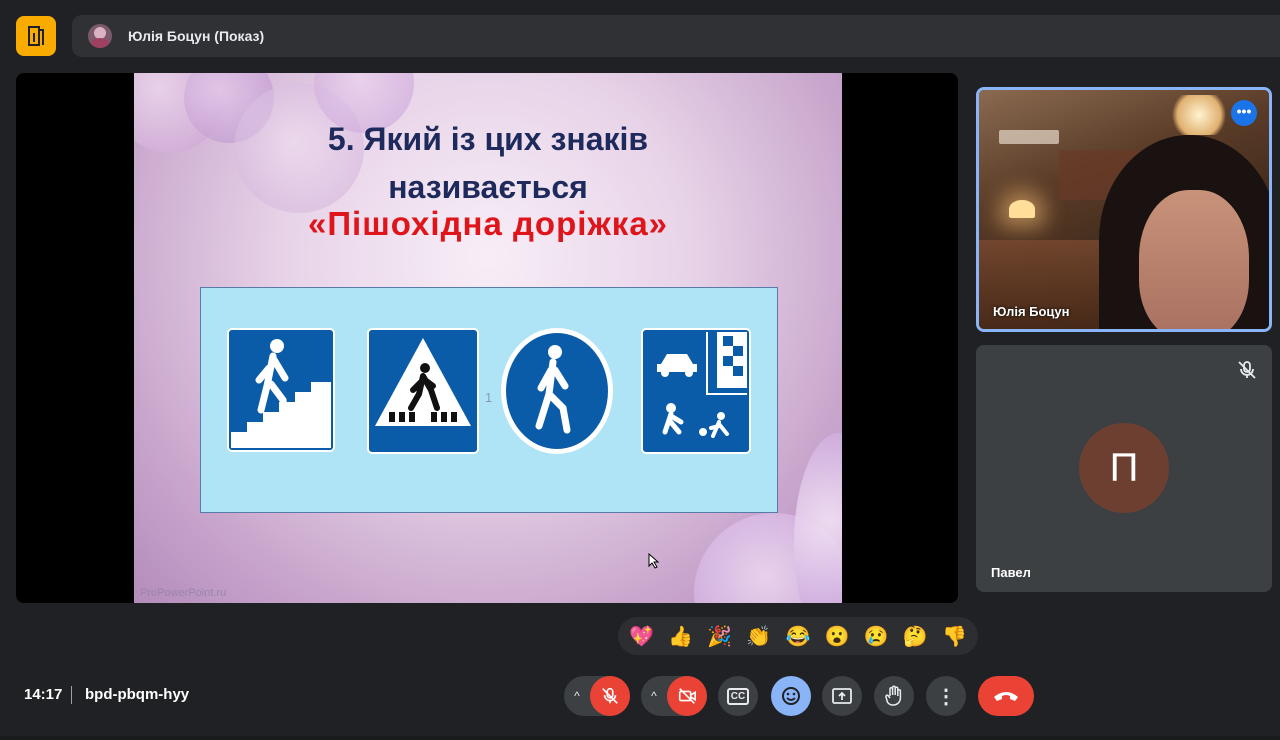  Describe the element at coordinates (759, 636) in the screenshot. I see `reaction-clapping: 👏` at that location.